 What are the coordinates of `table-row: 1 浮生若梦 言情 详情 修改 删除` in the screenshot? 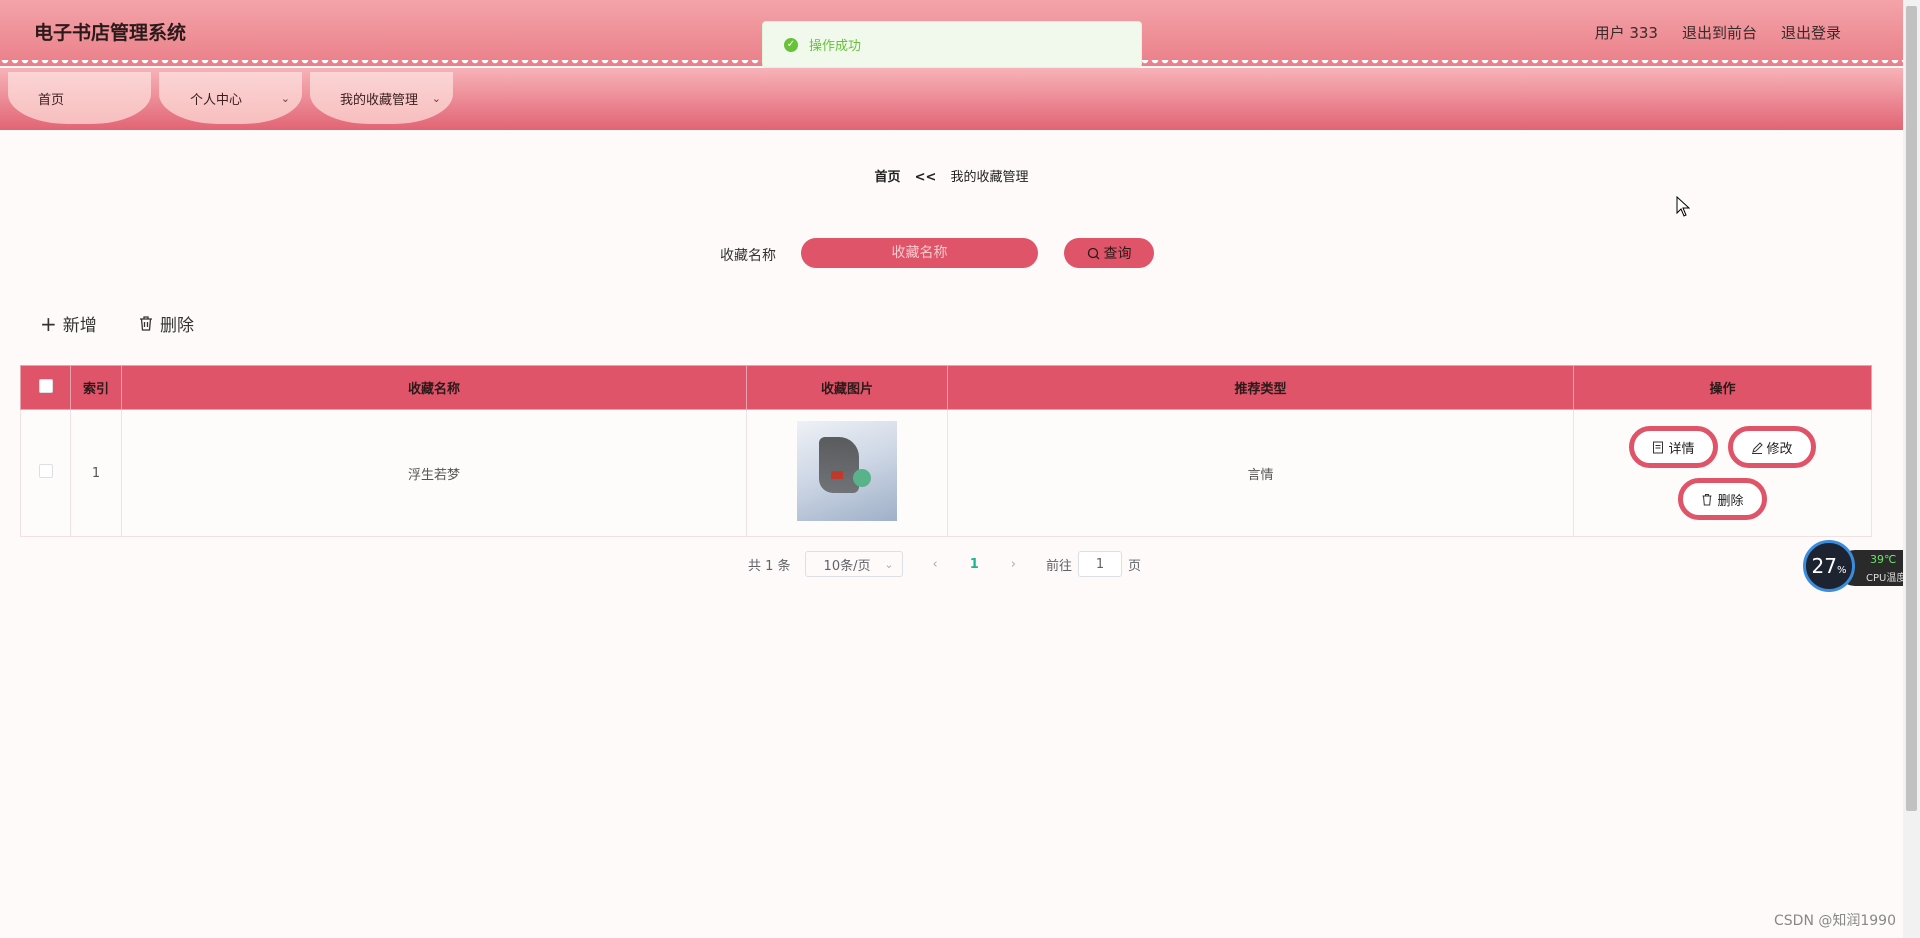 It's located at (946, 473).